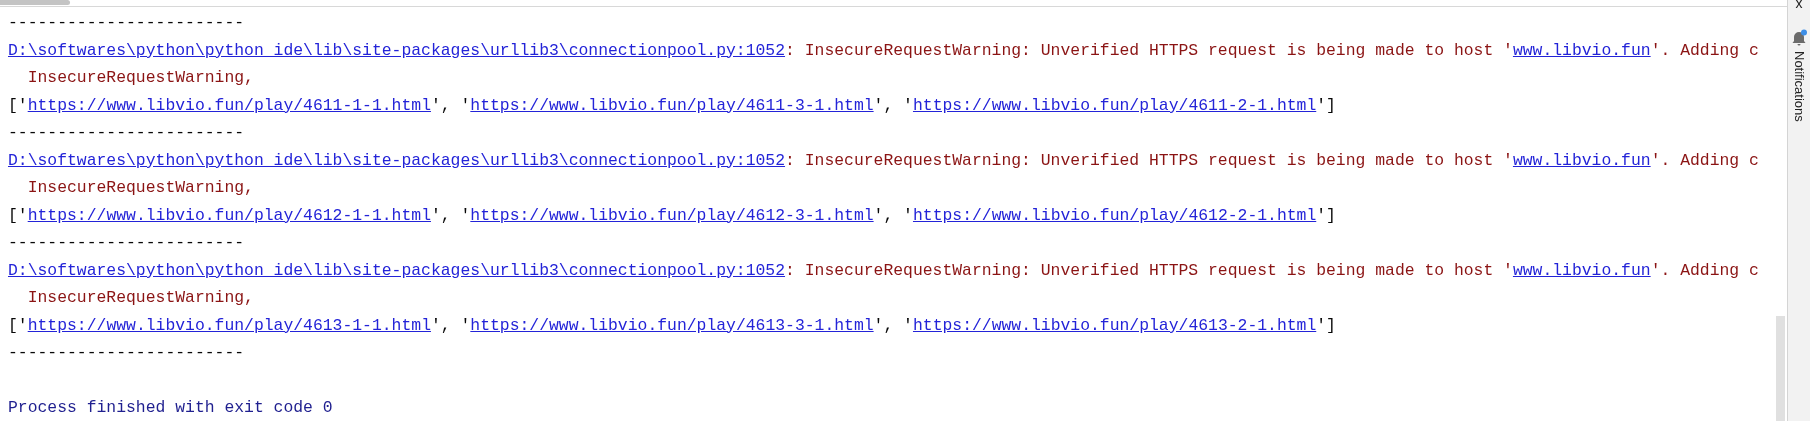 The width and height of the screenshot is (1810, 421). Describe the element at coordinates (672, 215) in the screenshot. I see `url-link: https://www.libvio.fun/play/4612-3-1.html` at that location.